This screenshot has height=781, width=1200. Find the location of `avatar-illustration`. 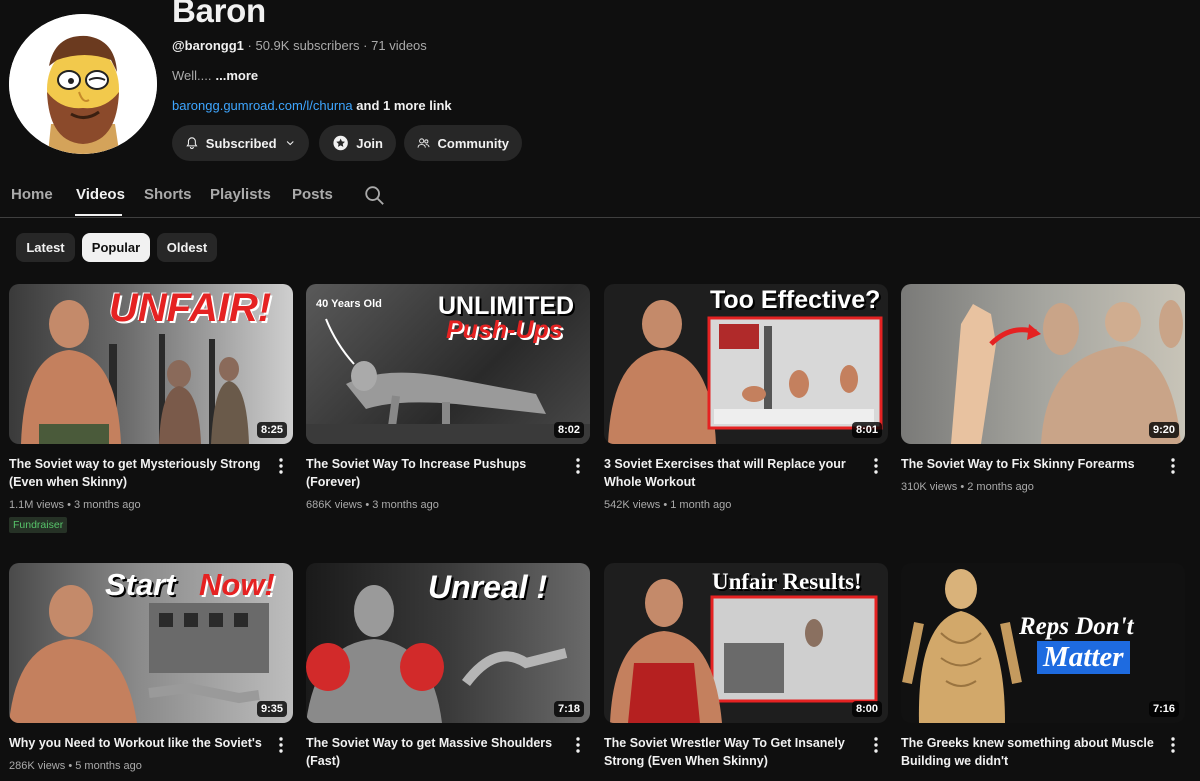

avatar-illustration is located at coordinates (83, 84).